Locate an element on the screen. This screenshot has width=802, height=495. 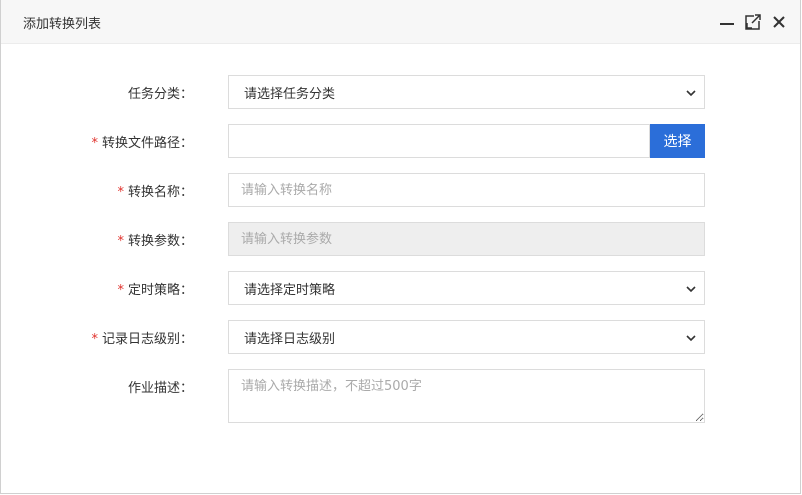
description-textarea is located at coordinates (466, 396).